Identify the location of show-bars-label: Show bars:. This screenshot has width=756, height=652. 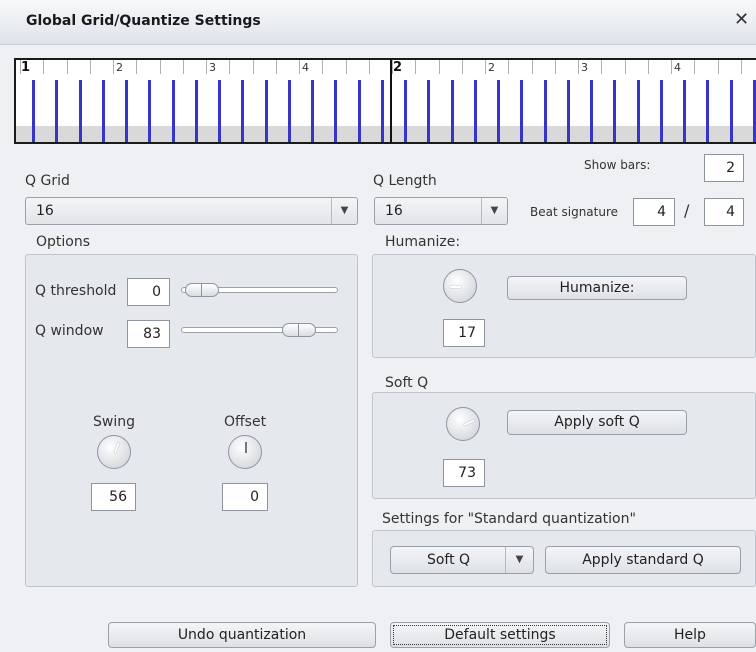
(617, 165).